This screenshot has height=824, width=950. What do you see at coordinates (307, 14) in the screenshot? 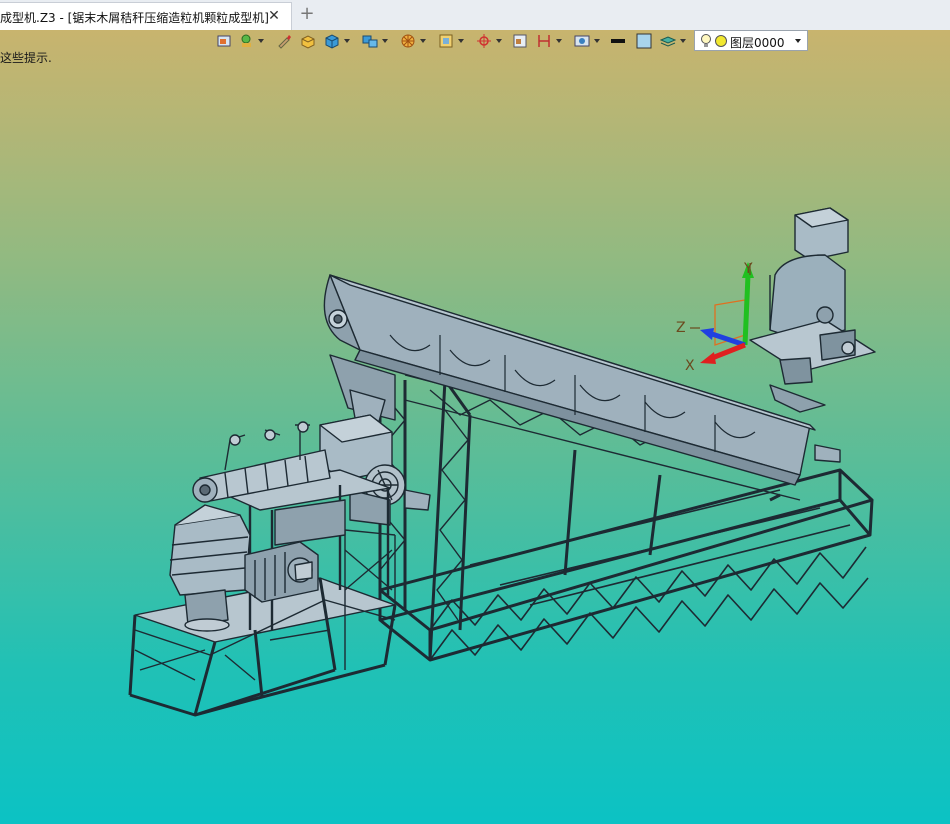
I see `new-tab-icon: +` at bounding box center [307, 14].